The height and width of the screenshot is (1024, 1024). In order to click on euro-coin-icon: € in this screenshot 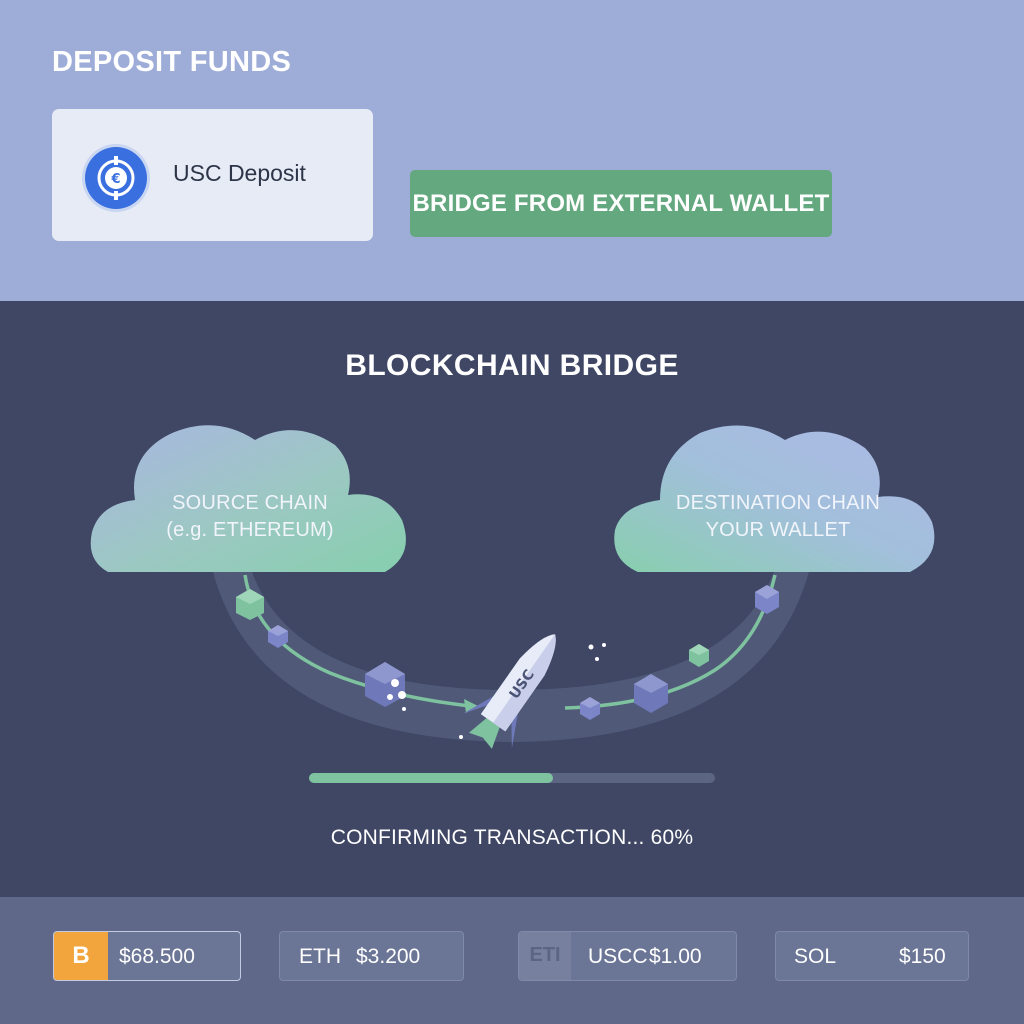, I will do `click(116, 178)`.